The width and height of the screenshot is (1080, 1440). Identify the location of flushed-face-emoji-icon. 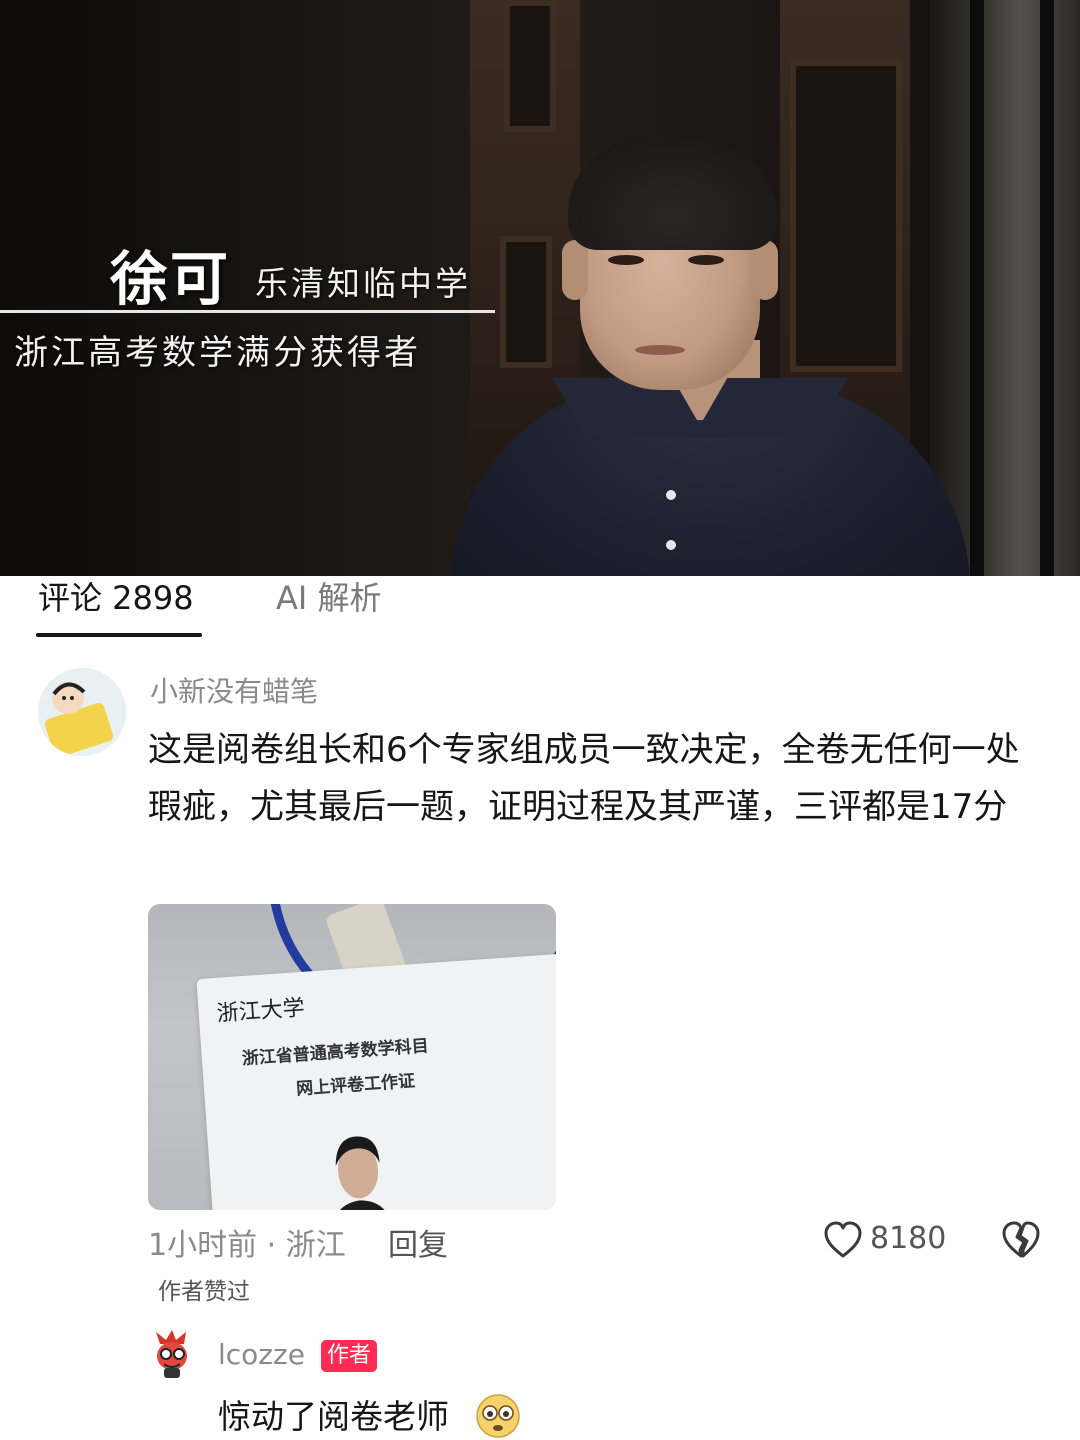
(498, 1416).